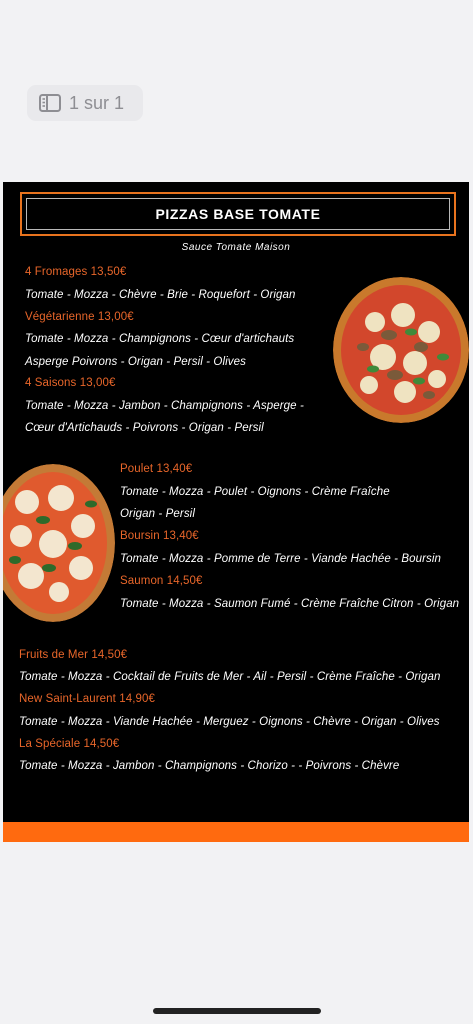  I want to click on page-indicator: 1 sur 1, so click(85, 103).